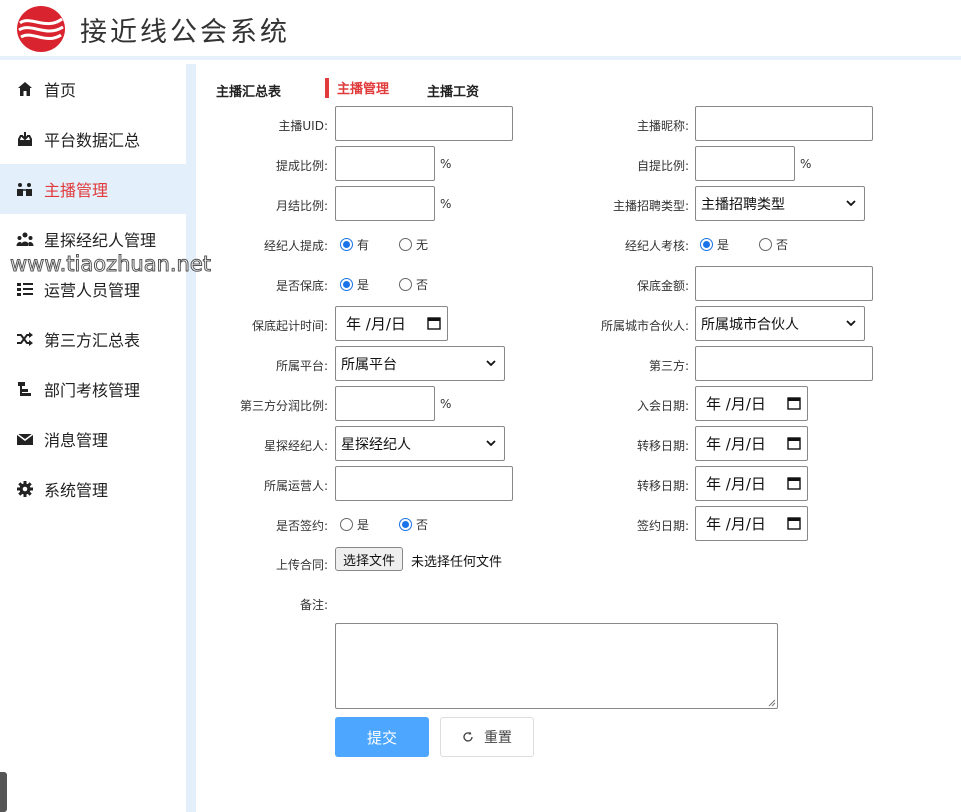 The image size is (961, 812). What do you see at coordinates (25, 489) in the screenshot?
I see `gear-icon` at bounding box center [25, 489].